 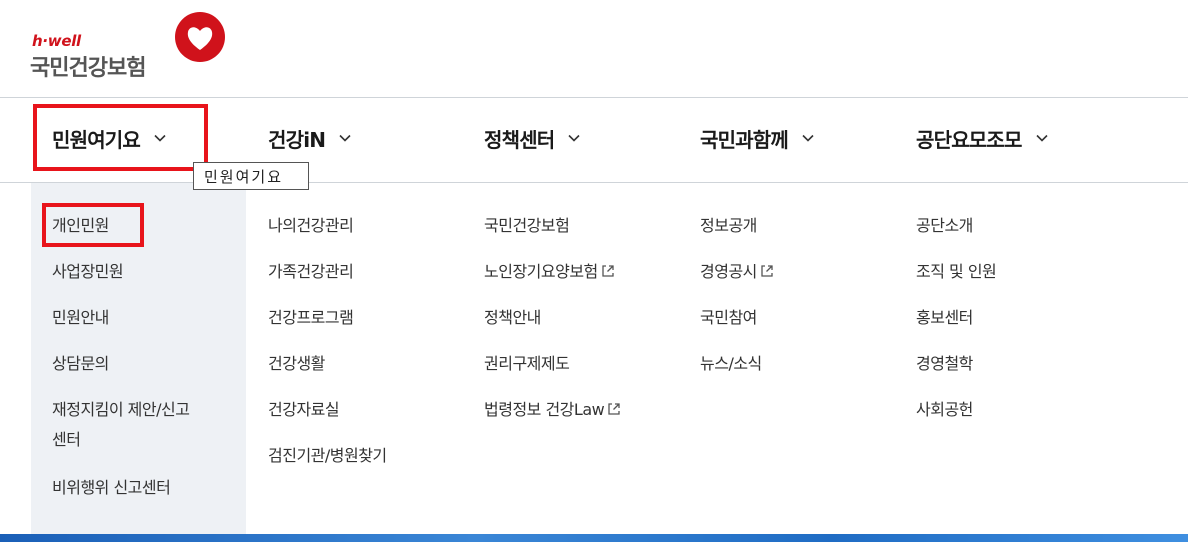 What do you see at coordinates (311, 318) in the screenshot?
I see `submenu-item-health-program: 건강프로그램` at bounding box center [311, 318].